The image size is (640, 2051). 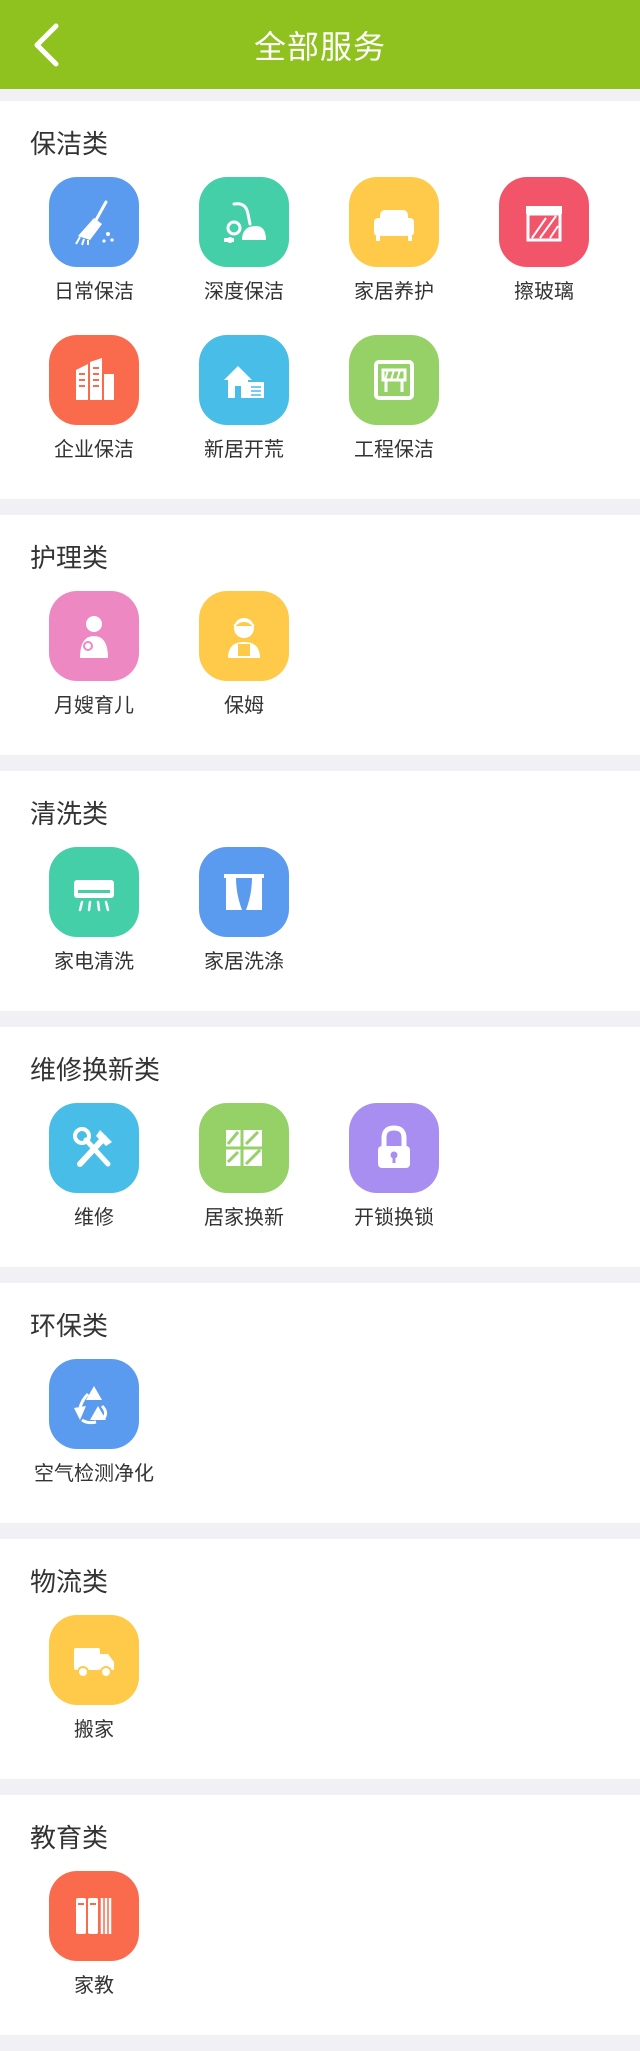 I want to click on service-label: 新居开荒, so click(x=244, y=449).